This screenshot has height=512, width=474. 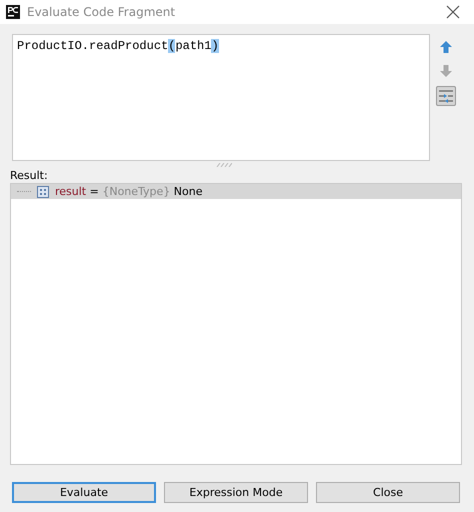 I want to click on dialog-button: Evaluate, so click(x=84, y=492).